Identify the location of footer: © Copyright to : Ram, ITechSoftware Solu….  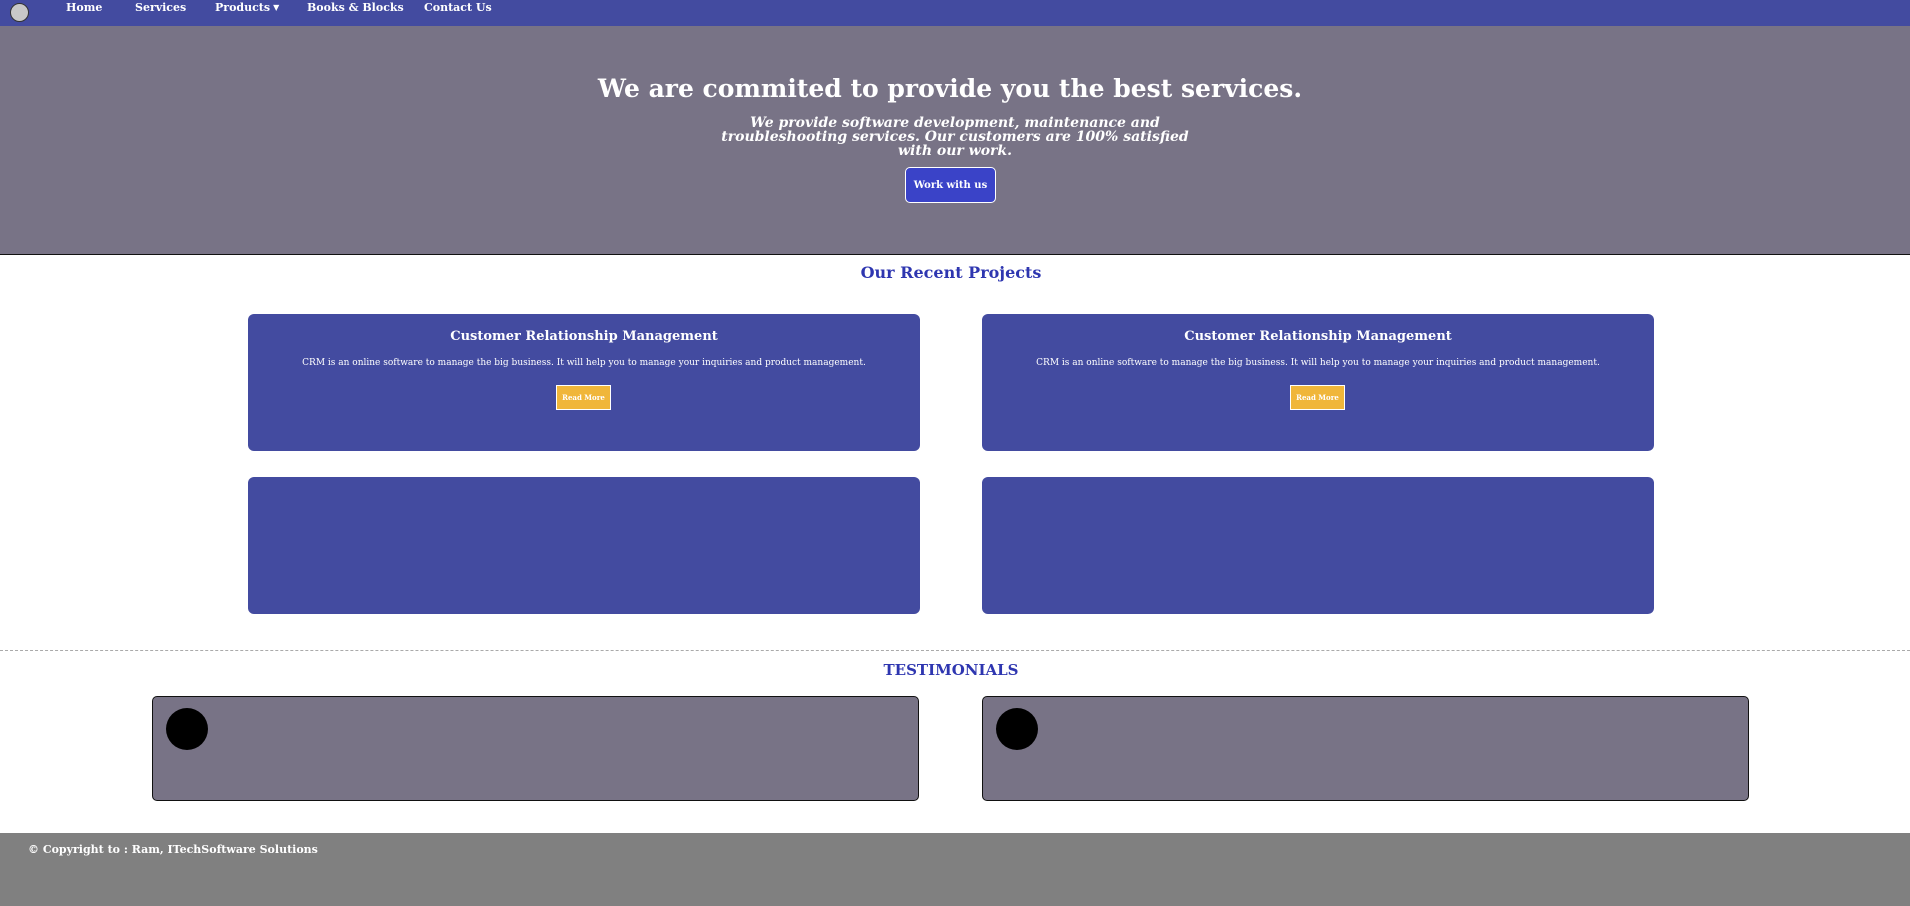
(955, 869).